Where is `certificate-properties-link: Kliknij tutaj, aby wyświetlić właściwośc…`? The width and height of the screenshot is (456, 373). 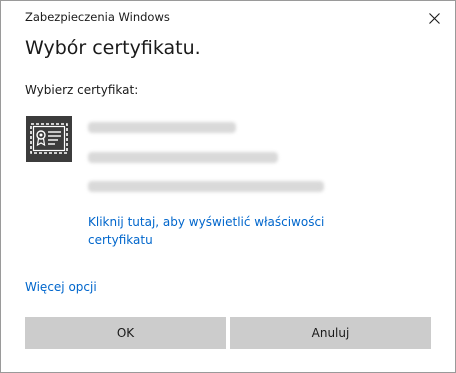 certificate-properties-link: Kliknij tutaj, aby wyświetlić właściwośc… is located at coordinates (218, 231).